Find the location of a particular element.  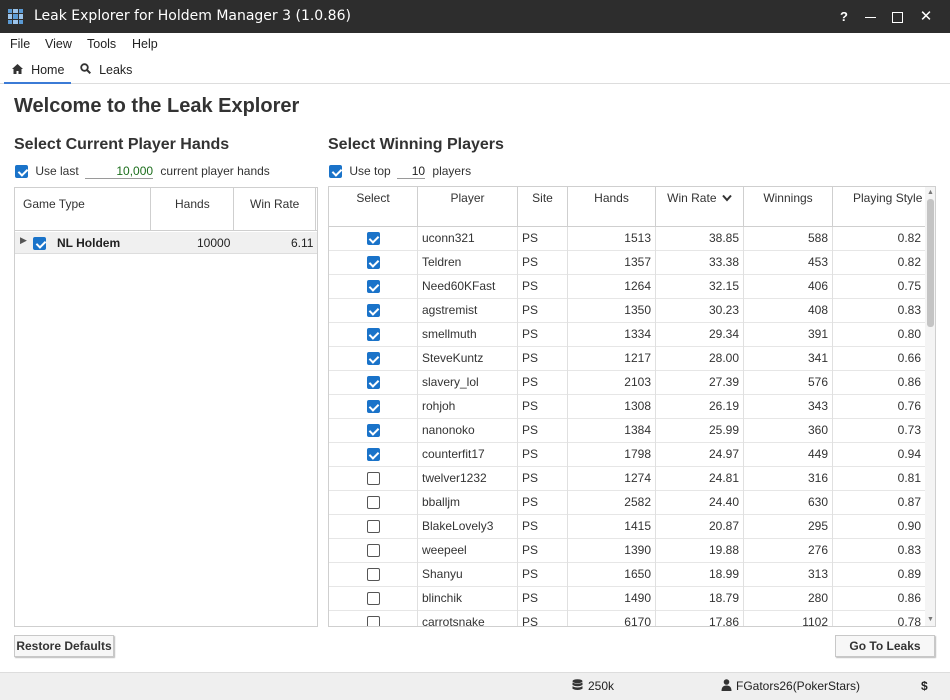

win-rate-cell: 24.81 is located at coordinates (700, 479).